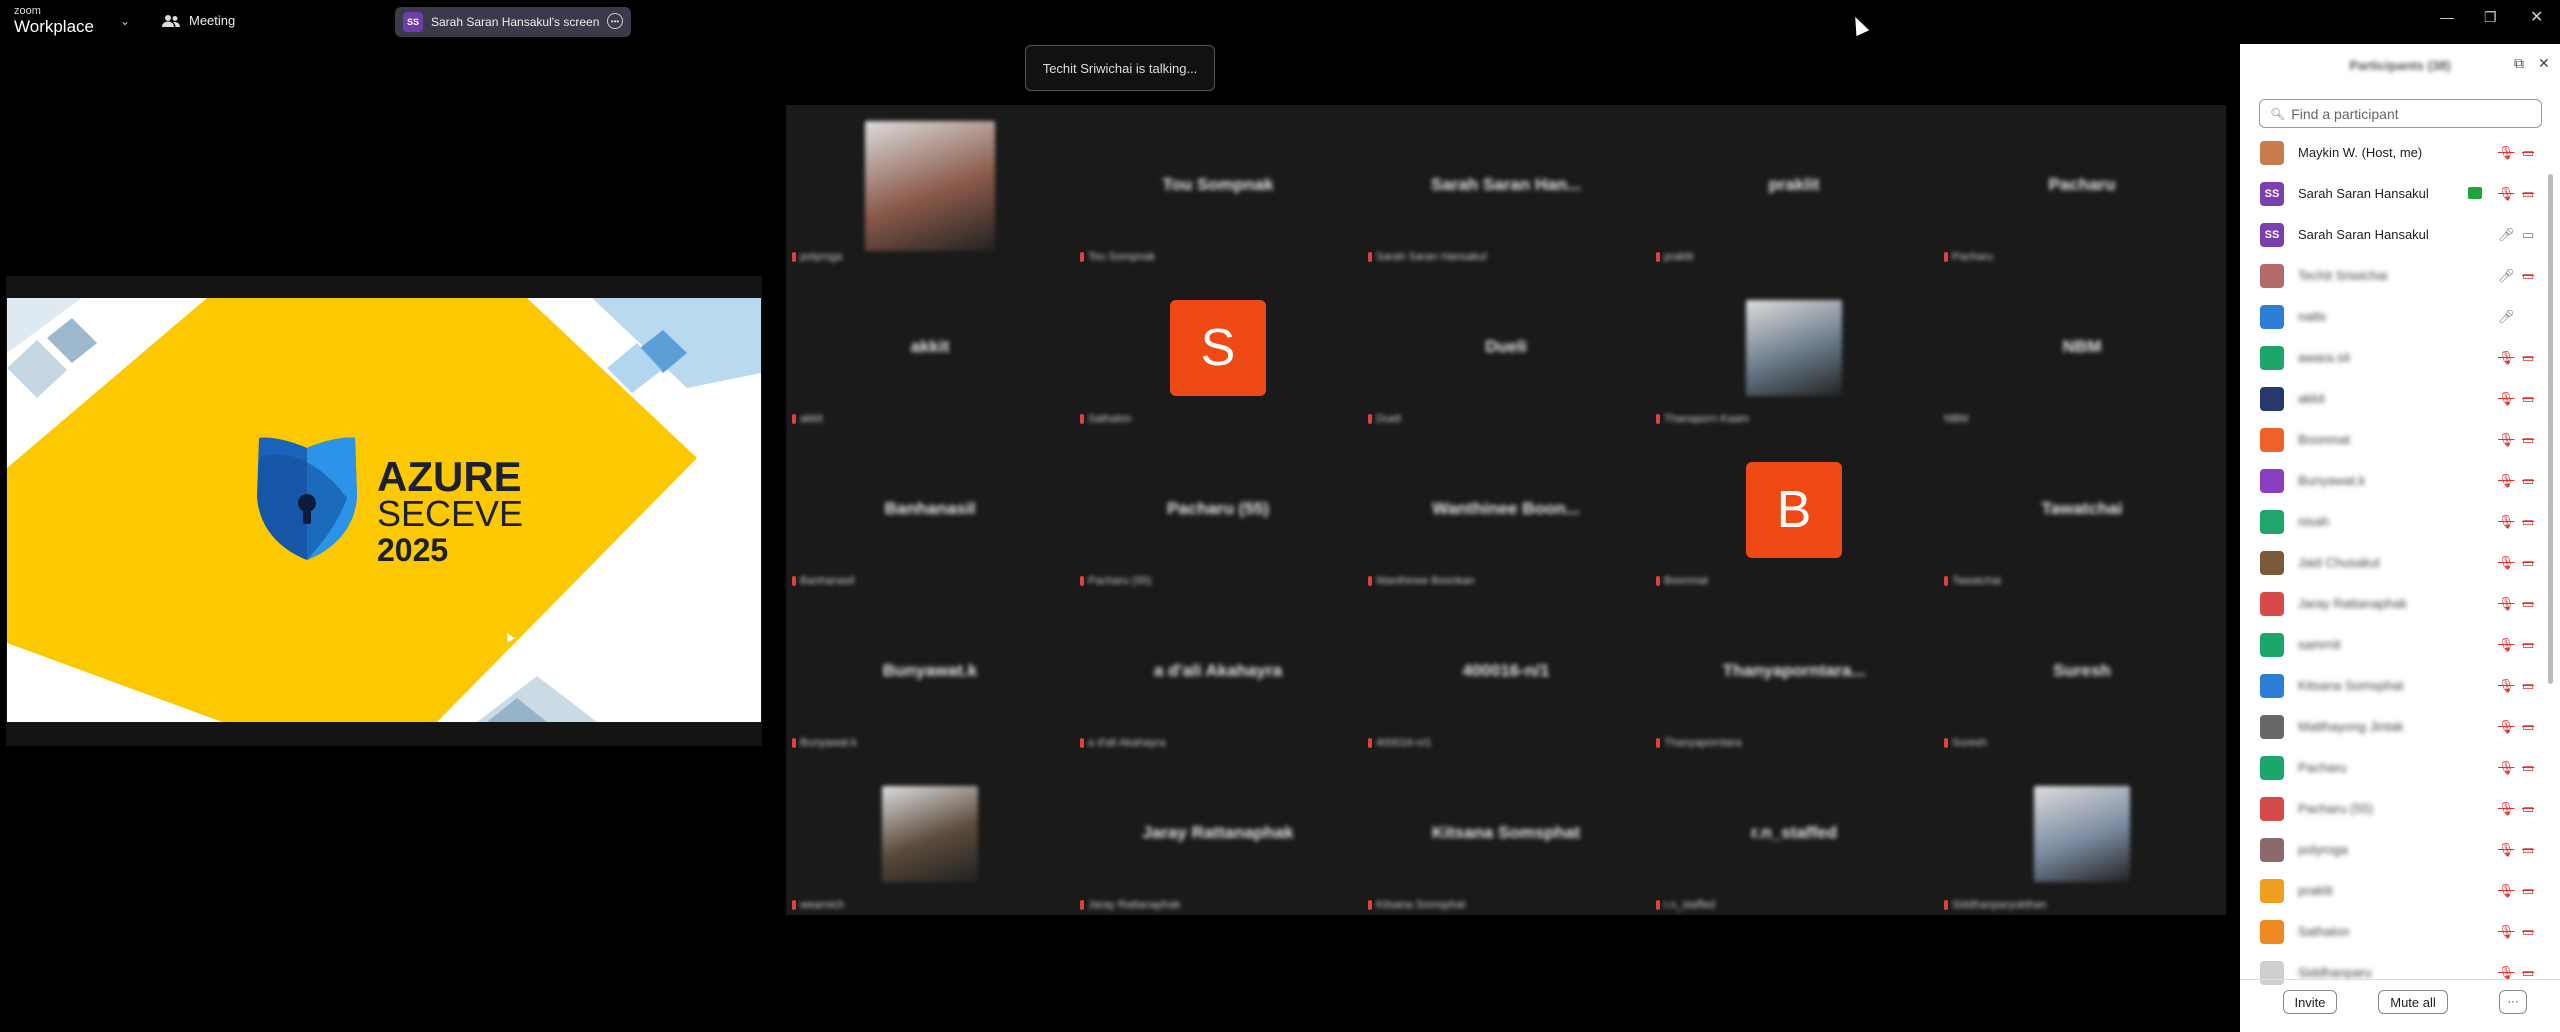 This screenshot has height=1032, width=2560. What do you see at coordinates (1794, 186) in the screenshot?
I see `video-tile: praklit praklit` at bounding box center [1794, 186].